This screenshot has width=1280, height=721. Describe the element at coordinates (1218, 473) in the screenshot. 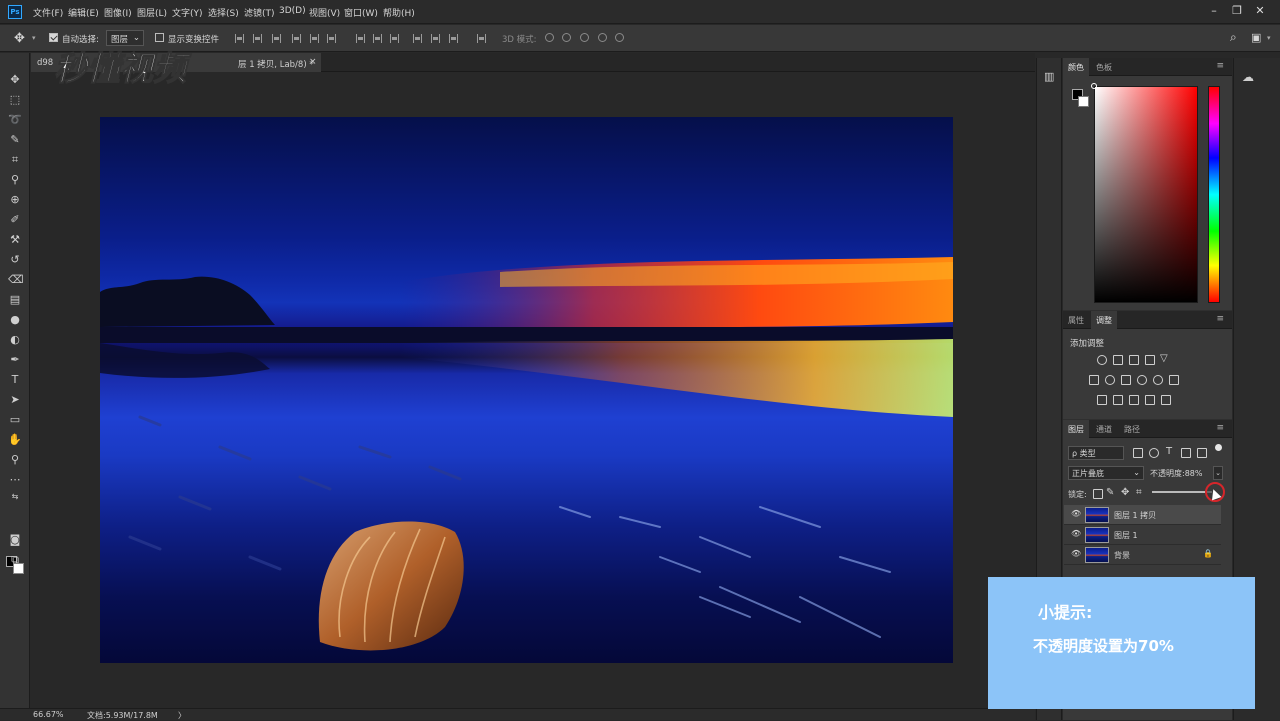

I see `opacity-dropdown-arrow: ⌄` at that location.